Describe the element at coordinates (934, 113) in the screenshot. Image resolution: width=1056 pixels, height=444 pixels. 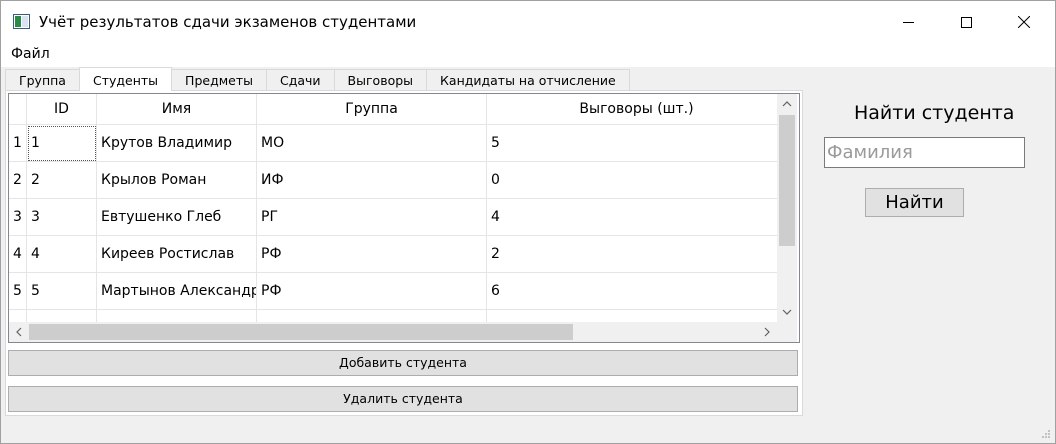
I see `find-student-title: Найти студента` at that location.